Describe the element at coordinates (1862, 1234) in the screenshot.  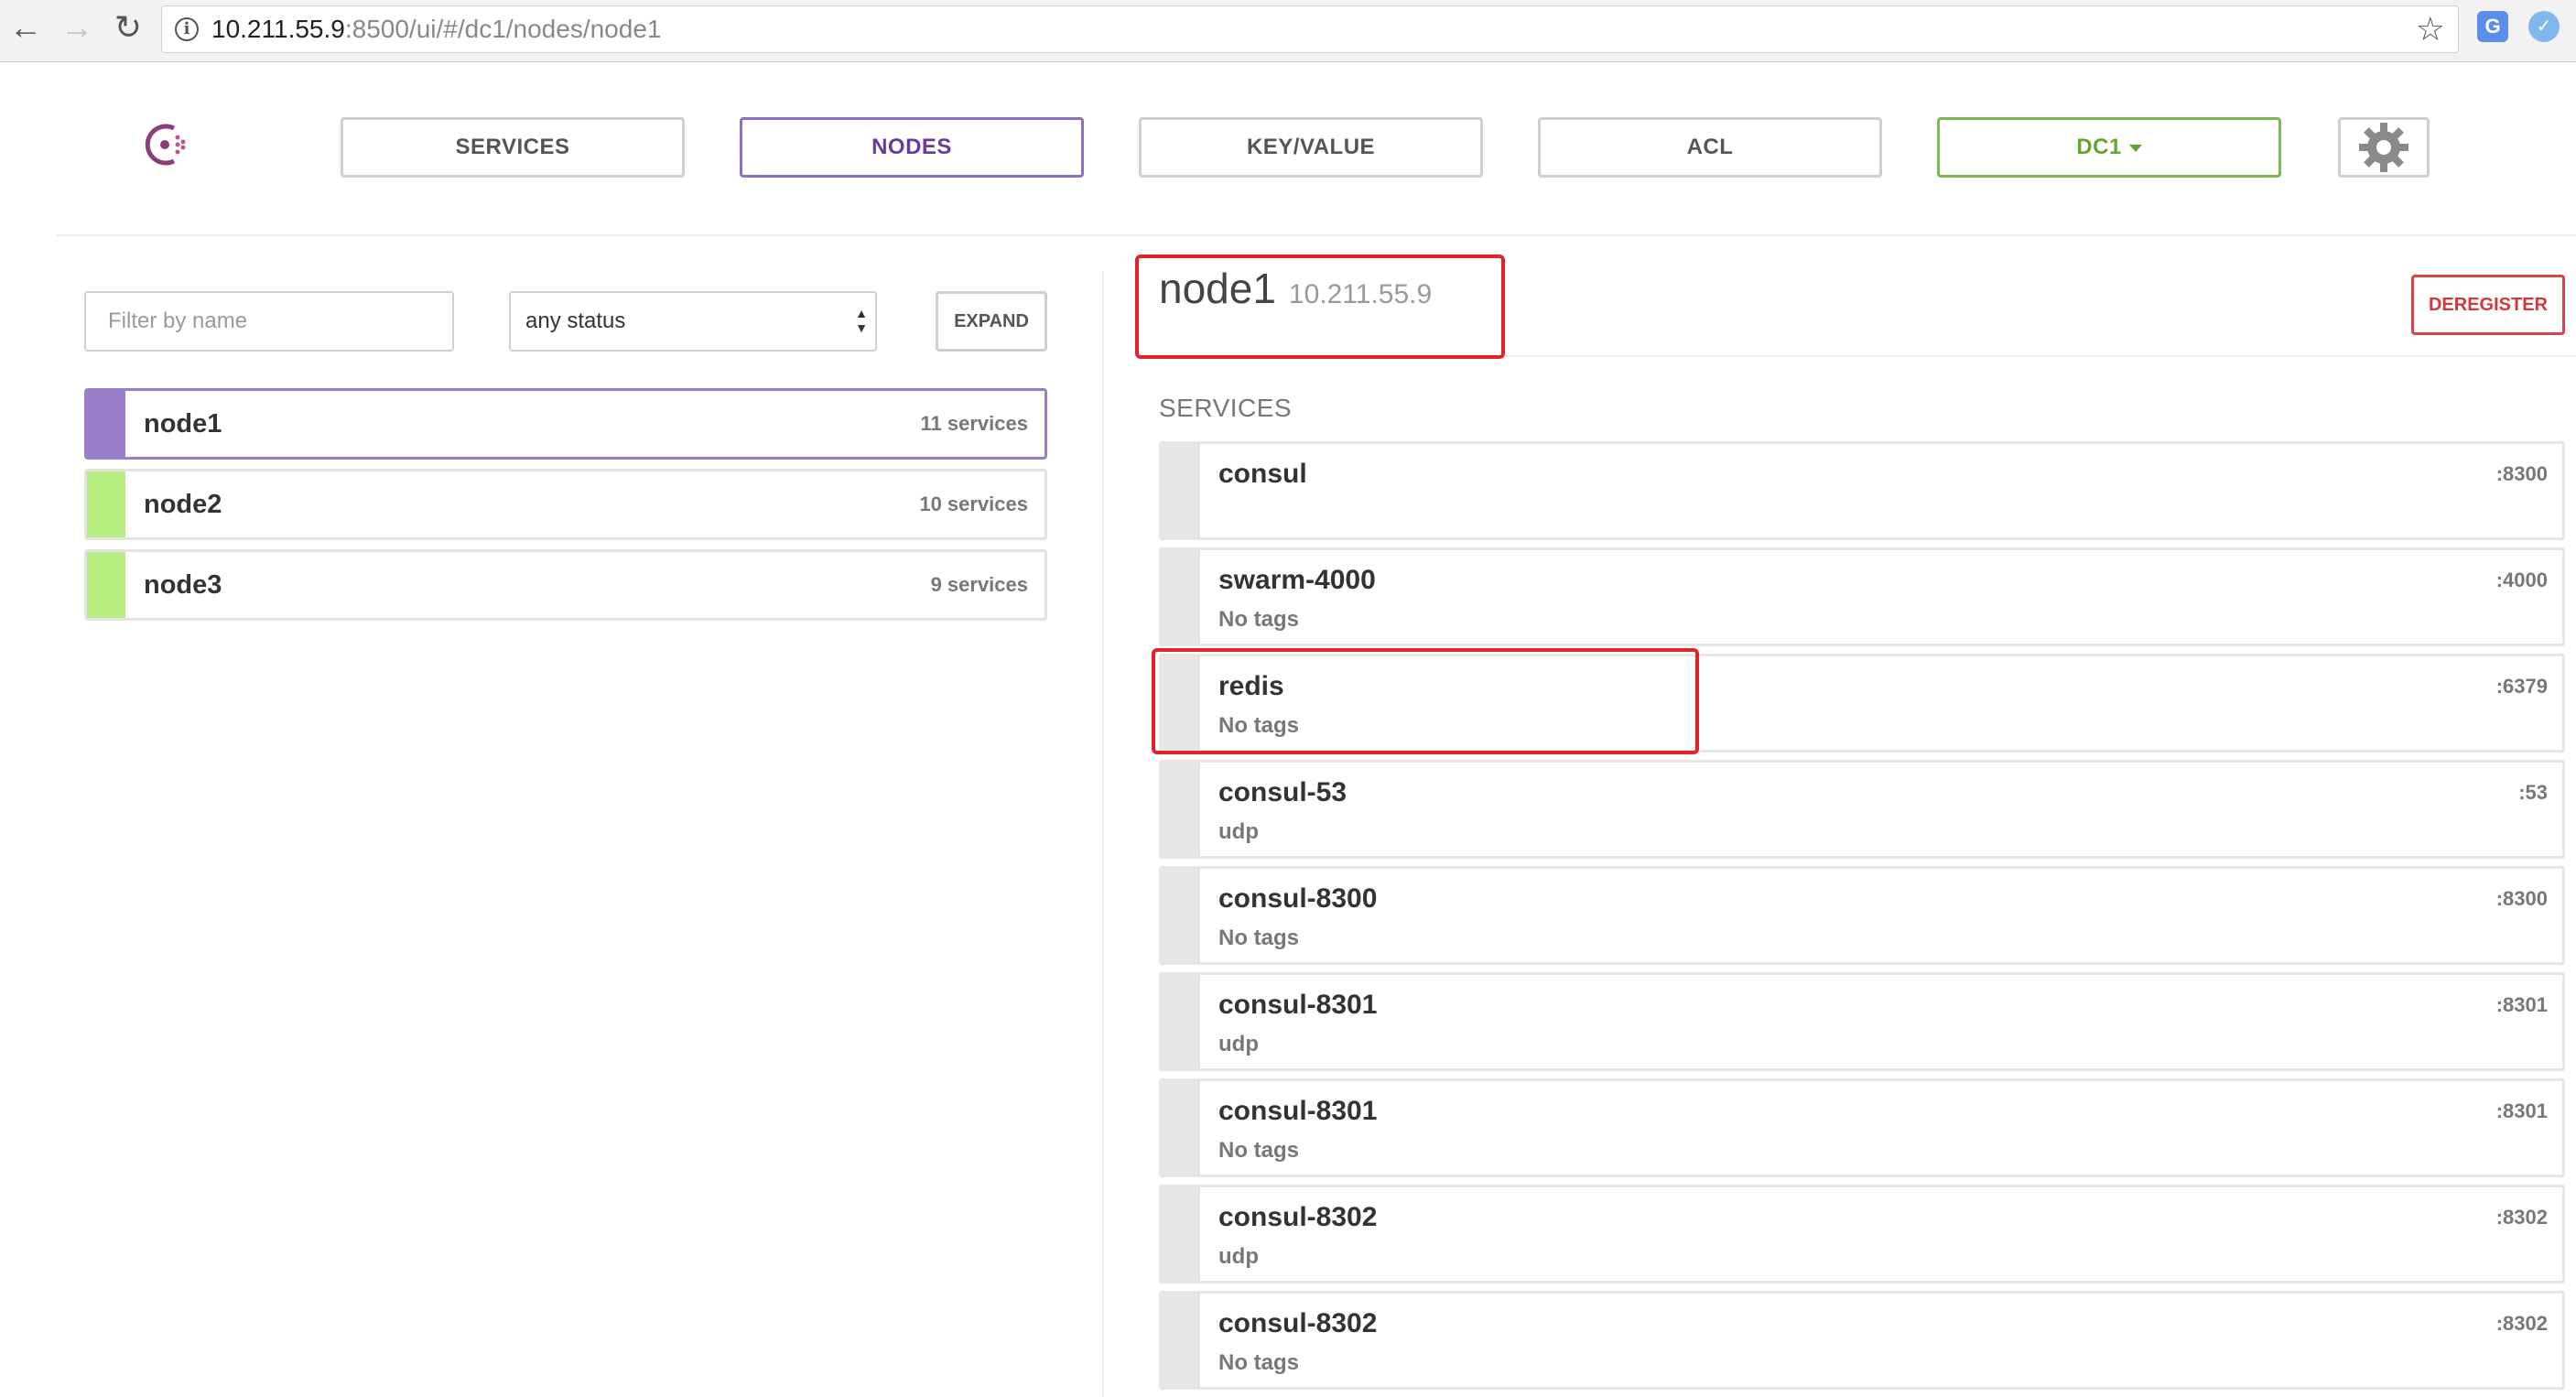
I see `service-list-item: consul-8302 udp :8302` at that location.